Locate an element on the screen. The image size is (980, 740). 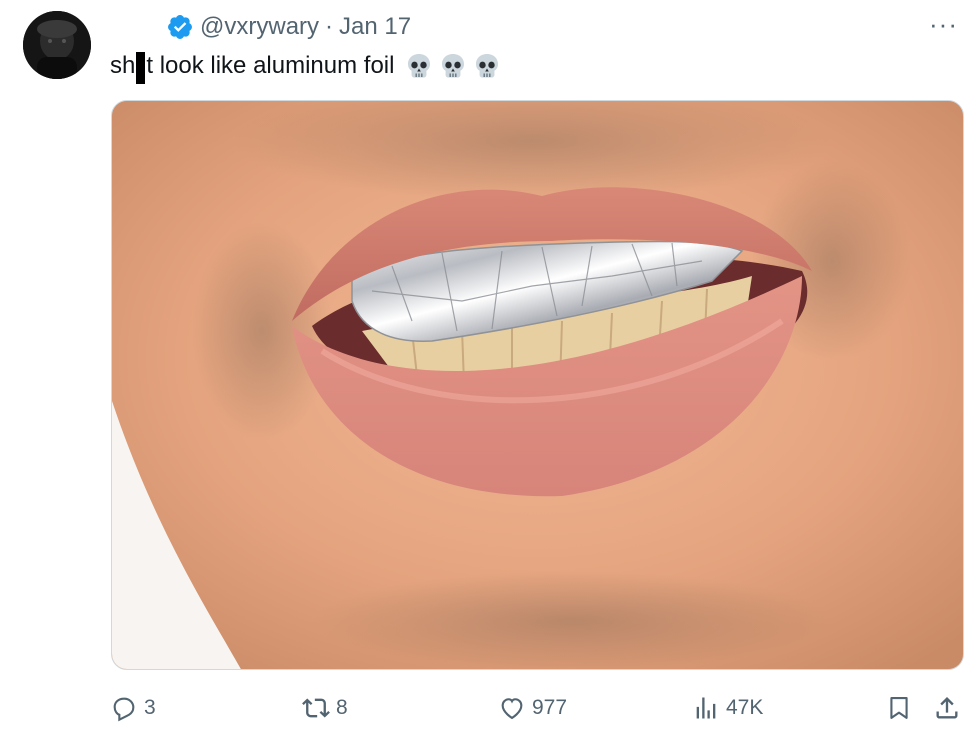
share-button is located at coordinates (947, 708).